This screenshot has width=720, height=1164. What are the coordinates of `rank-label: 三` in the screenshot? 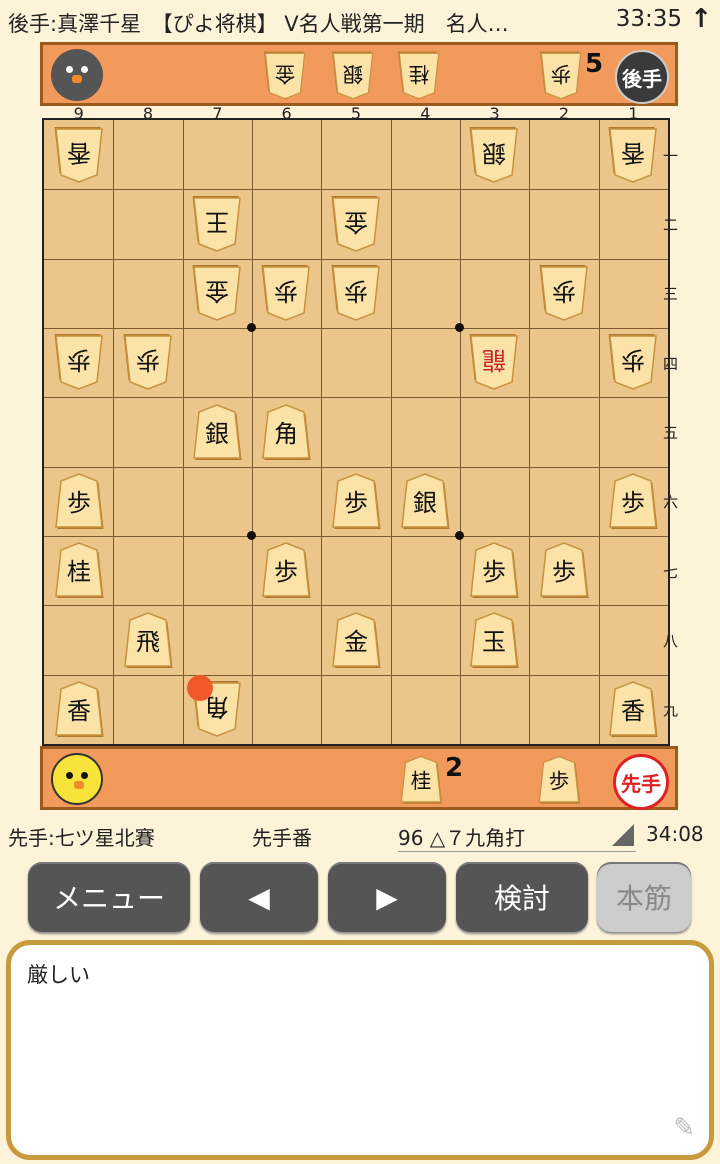 It's located at (671, 294).